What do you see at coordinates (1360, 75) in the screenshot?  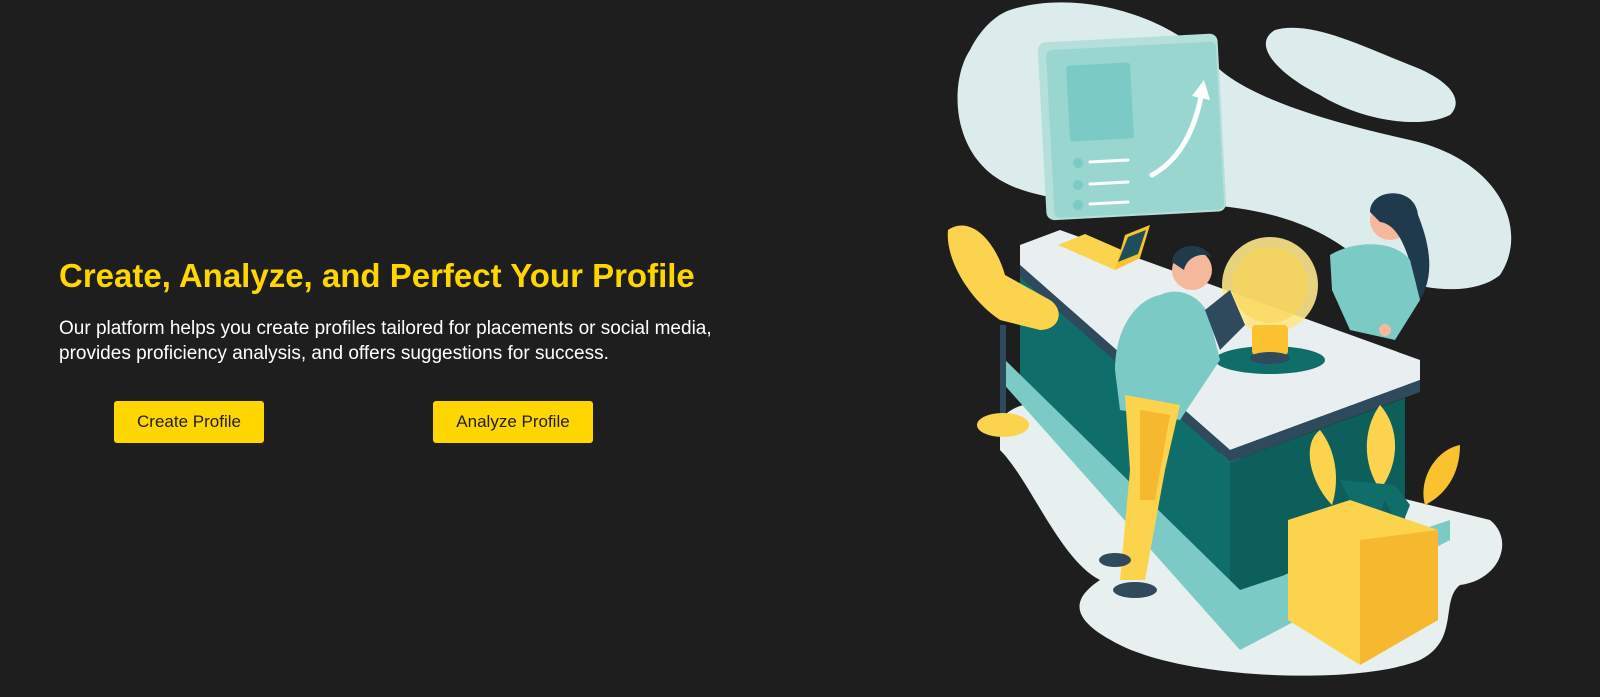 I see `background-blob-small` at bounding box center [1360, 75].